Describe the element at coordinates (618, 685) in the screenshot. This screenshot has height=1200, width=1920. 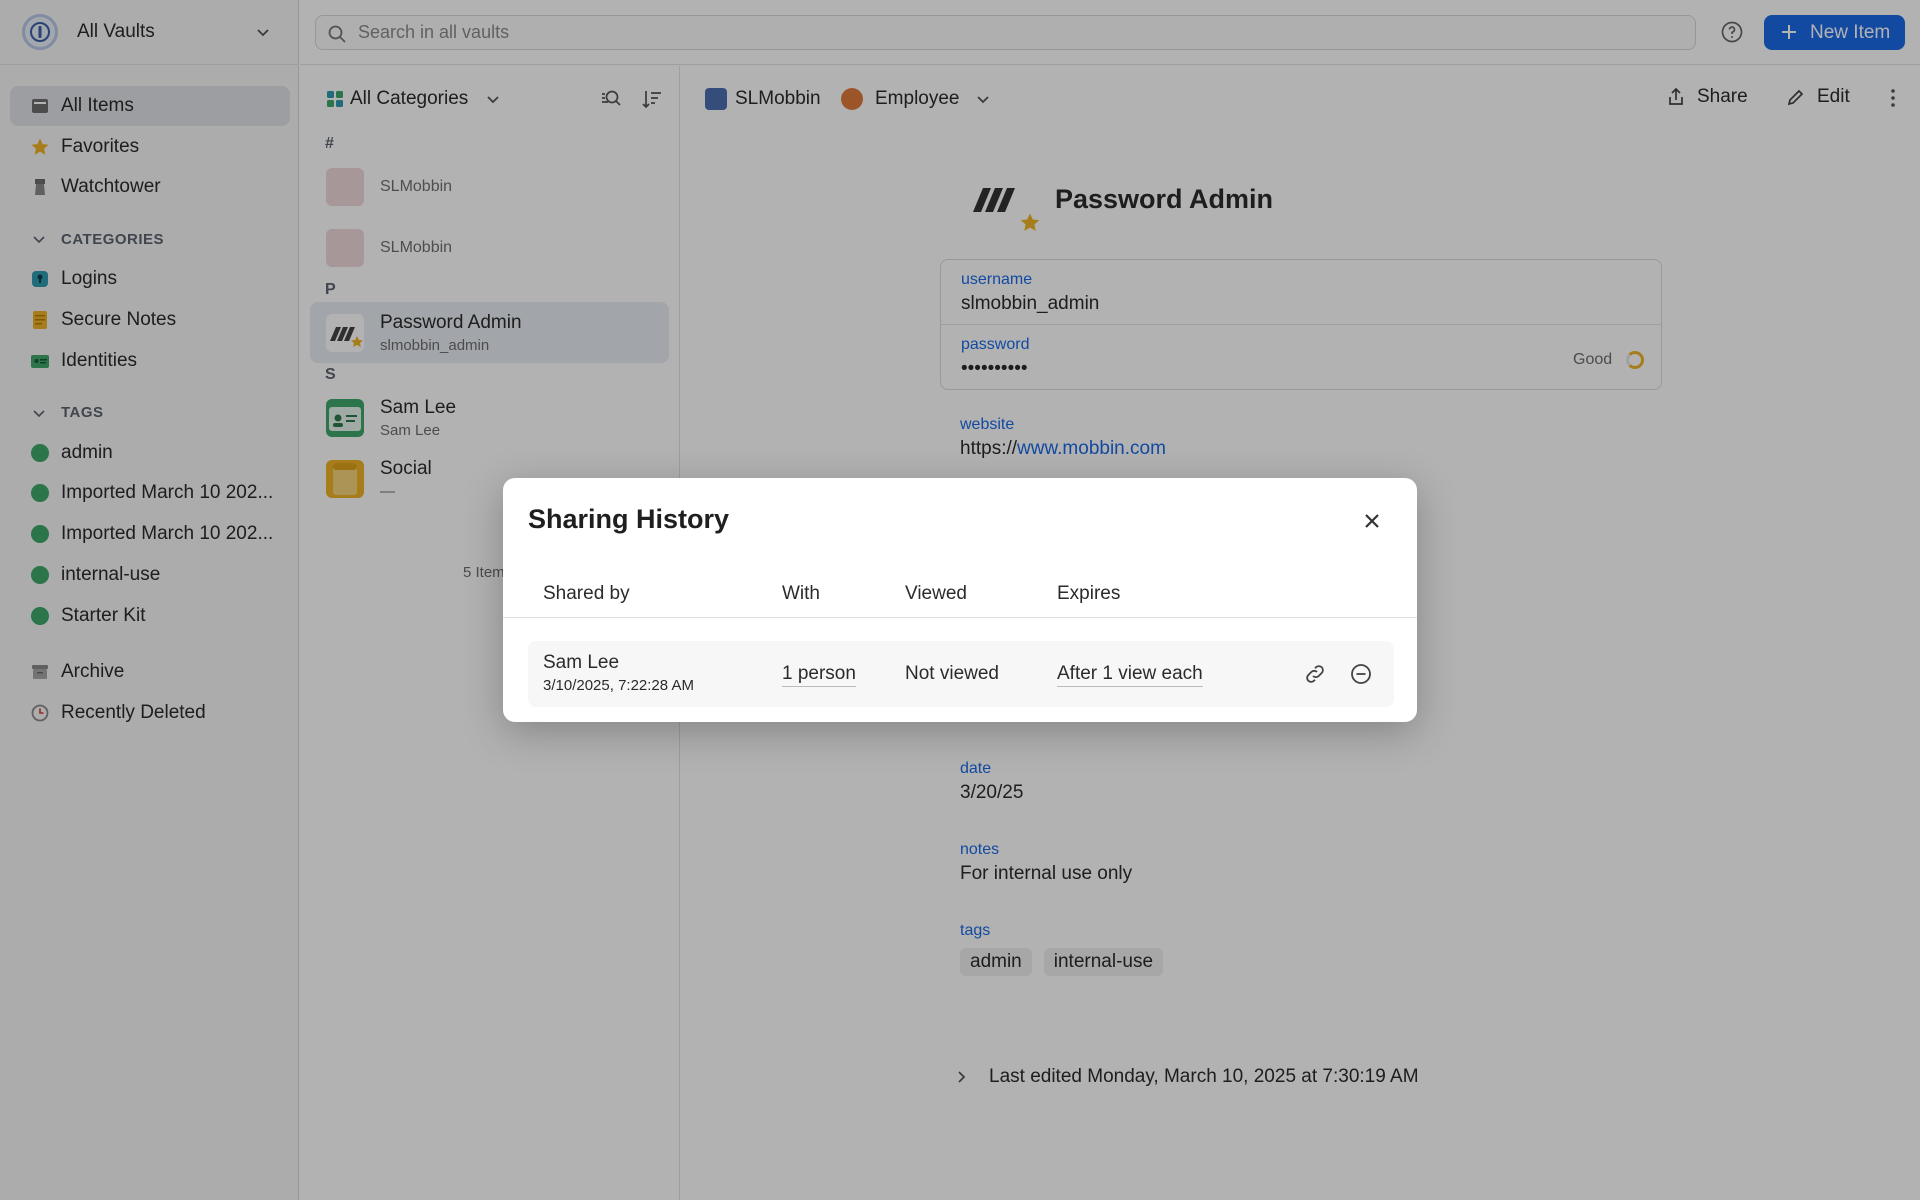
I see `shared-at: 3/10/2025, 7:22:28 AM` at that location.